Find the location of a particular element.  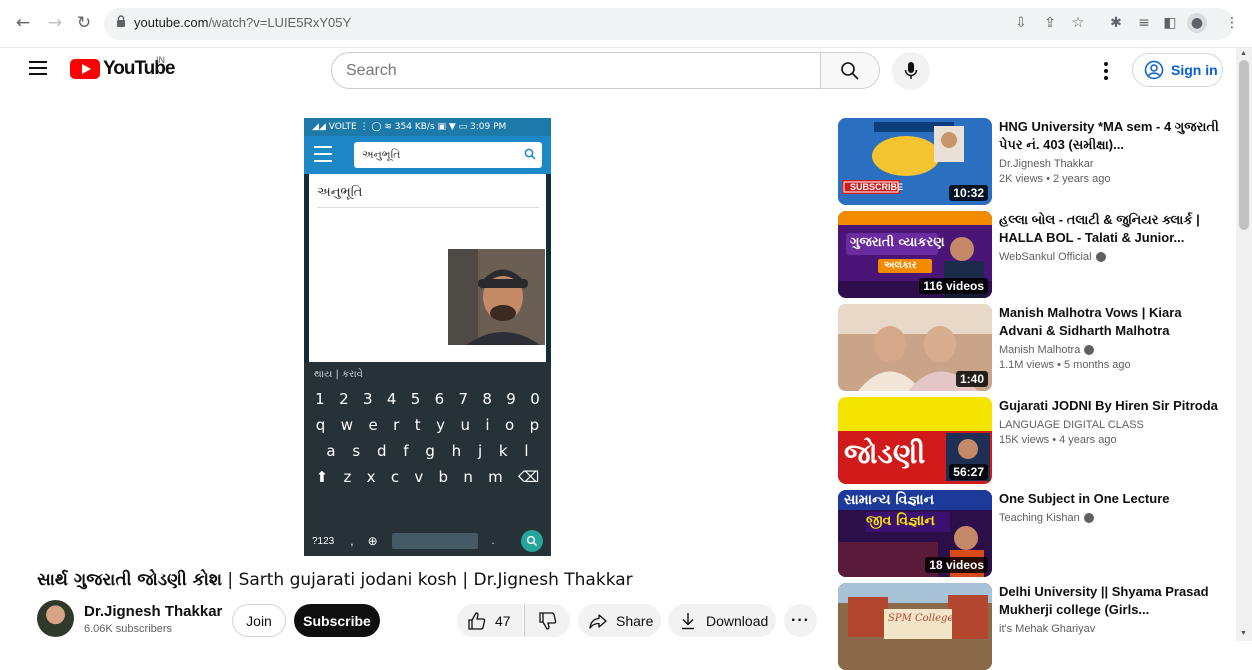

keyboard-spacebar is located at coordinates (434, 541).